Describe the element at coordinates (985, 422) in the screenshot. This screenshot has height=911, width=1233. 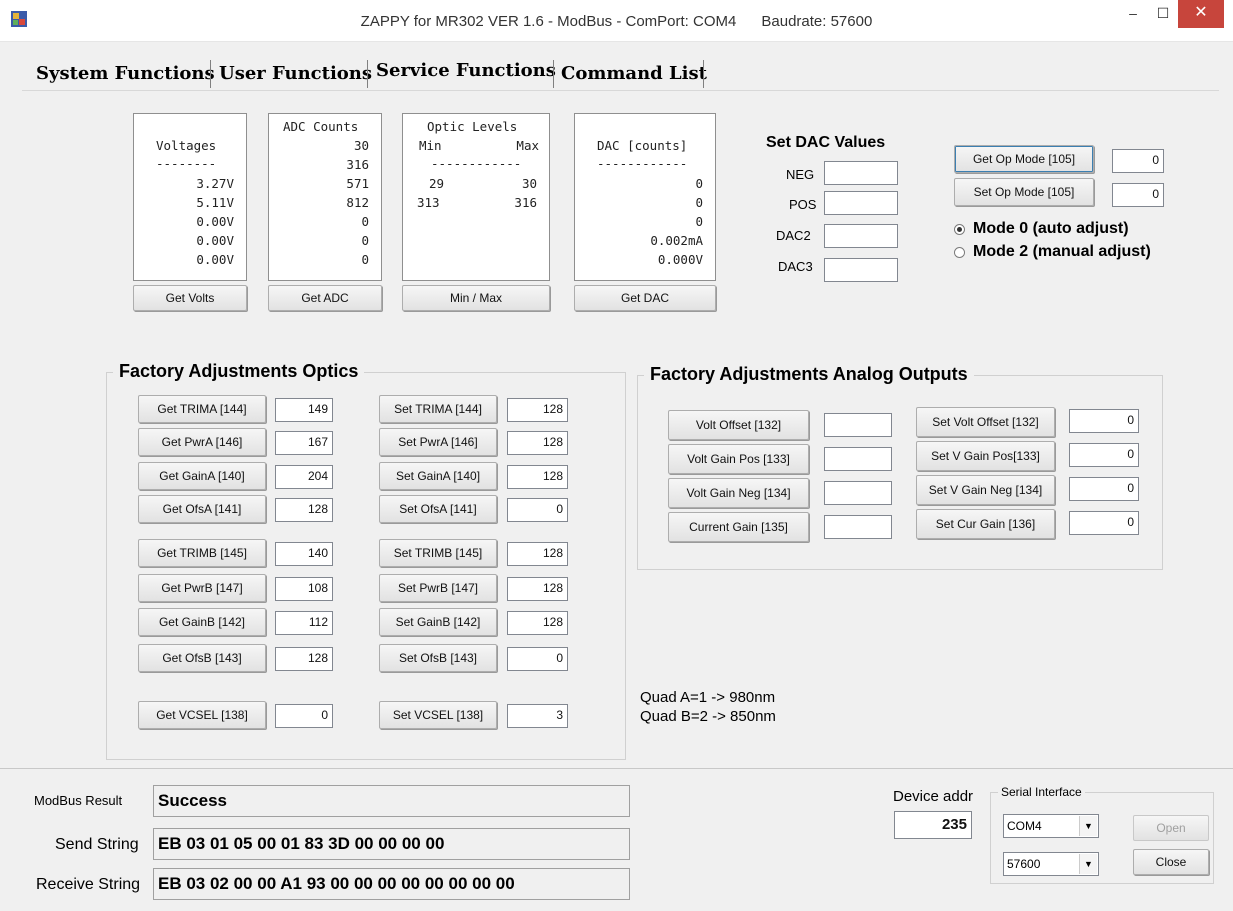
I see `analog-set-button: Set Volt Offset [132]` at that location.